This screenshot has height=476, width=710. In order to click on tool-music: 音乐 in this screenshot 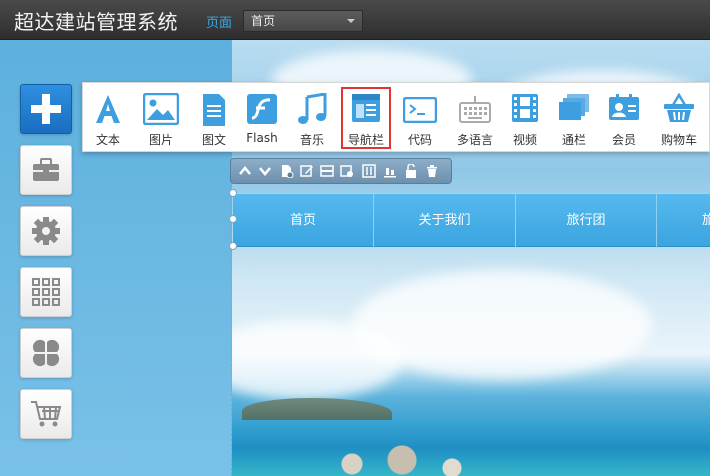, I will do `click(312, 118)`.